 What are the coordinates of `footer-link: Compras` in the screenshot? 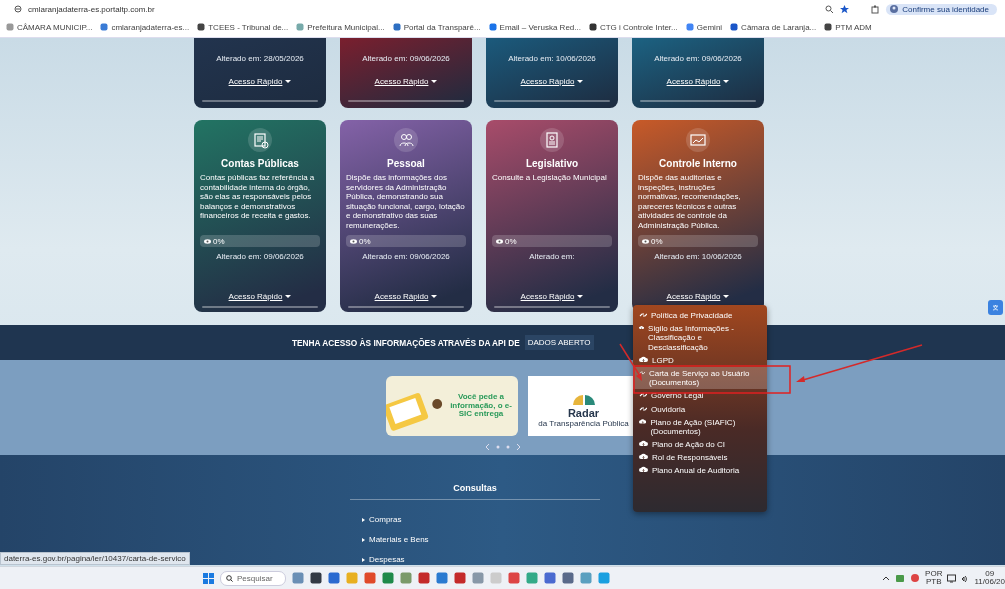 It's located at (683, 519).